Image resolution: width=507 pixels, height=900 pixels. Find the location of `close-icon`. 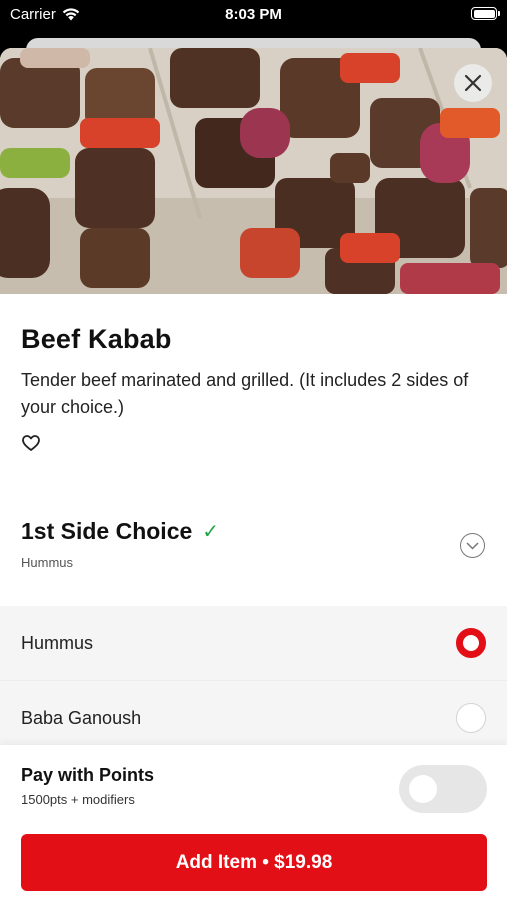

close-icon is located at coordinates (473, 83).